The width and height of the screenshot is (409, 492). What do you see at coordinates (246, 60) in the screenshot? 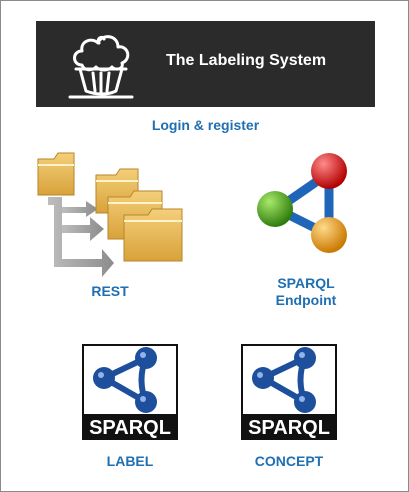
I see `banner-title: The Labeling System` at bounding box center [246, 60].